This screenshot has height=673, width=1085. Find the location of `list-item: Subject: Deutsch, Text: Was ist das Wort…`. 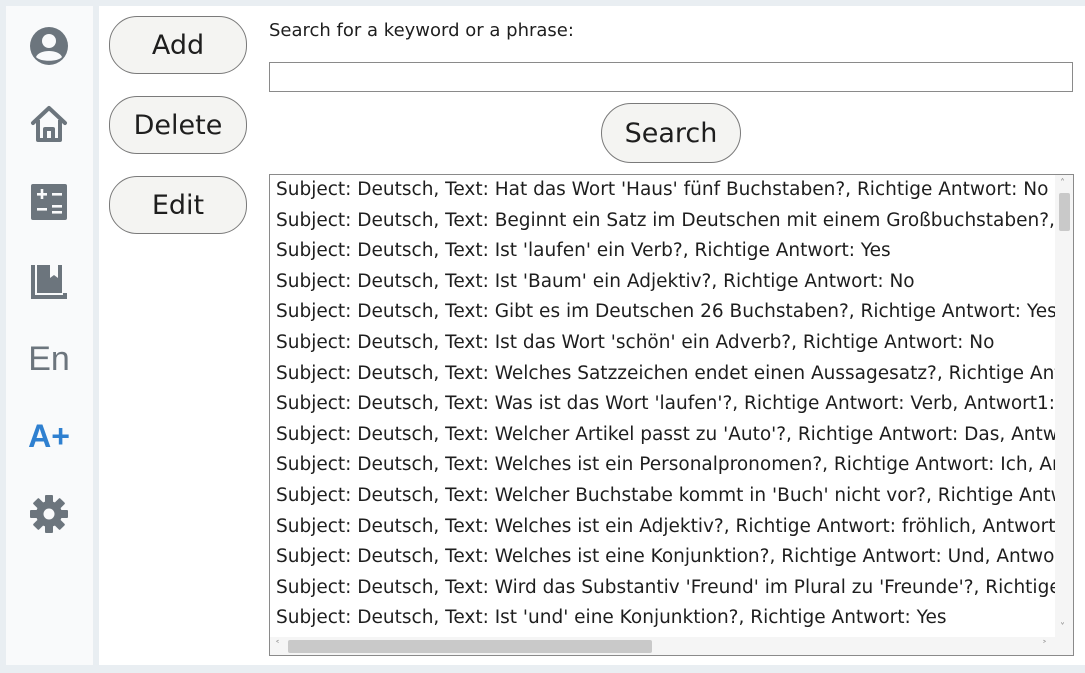

list-item: Subject: Deutsch, Text: Was ist das Wort… is located at coordinates (662, 404).